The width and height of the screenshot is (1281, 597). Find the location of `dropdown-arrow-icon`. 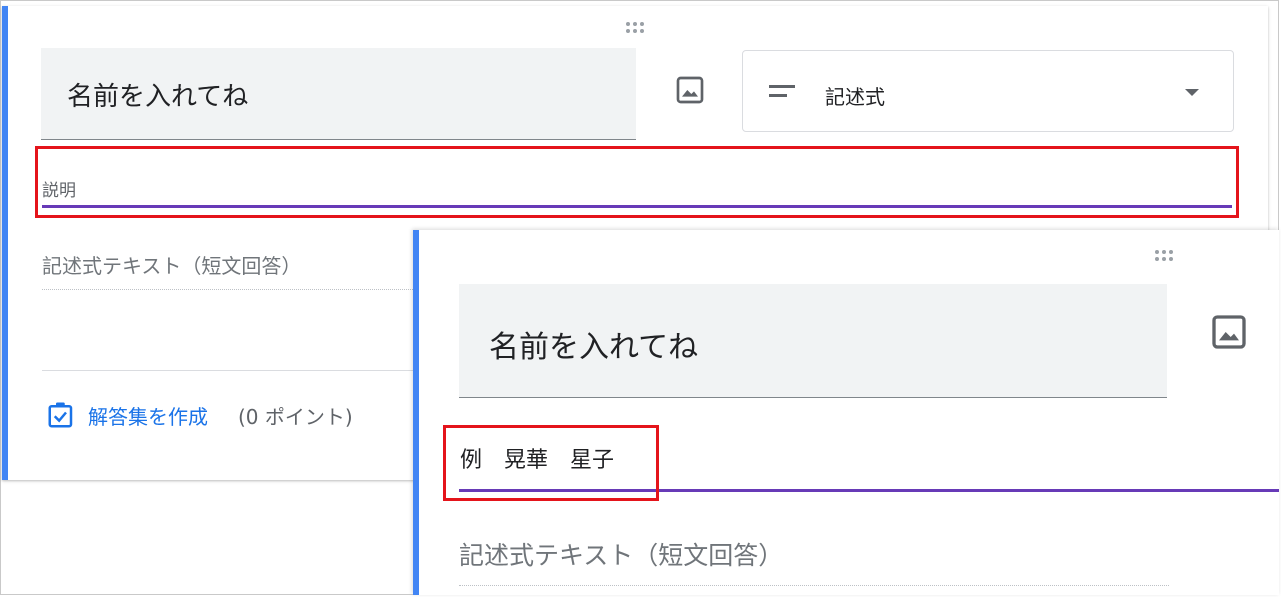

dropdown-arrow-icon is located at coordinates (1192, 92).